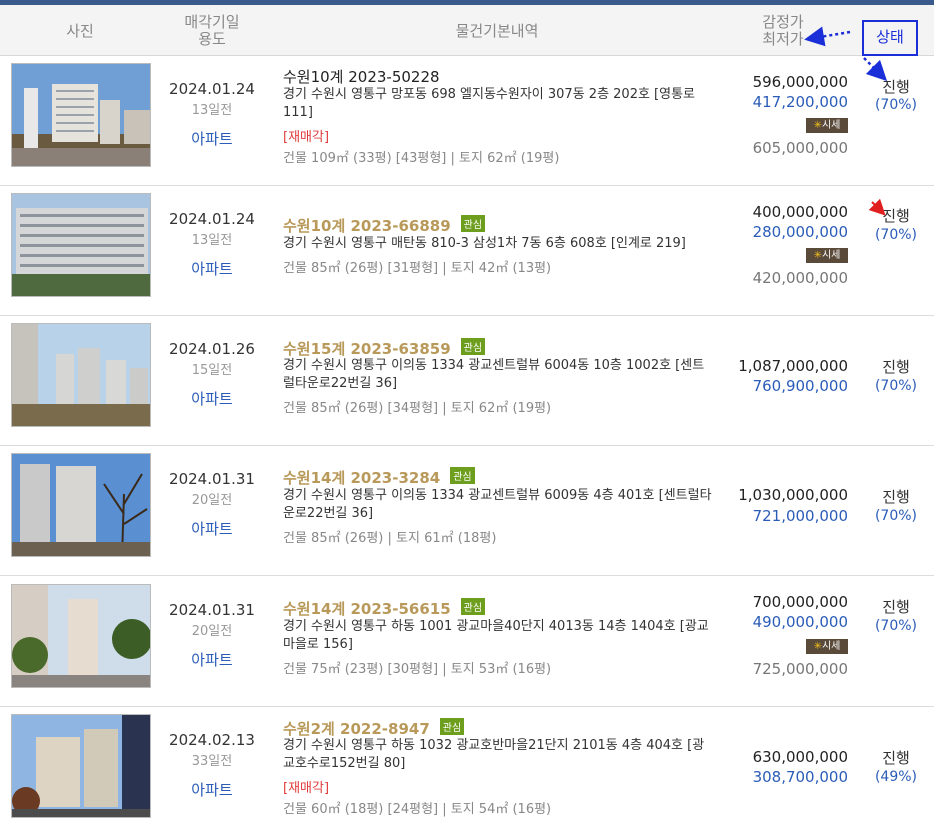 The image size is (934, 826). I want to click on area-info: 건물 75㎡ (23평) [30평형] | 토지 53㎡ (16평), so click(417, 669).